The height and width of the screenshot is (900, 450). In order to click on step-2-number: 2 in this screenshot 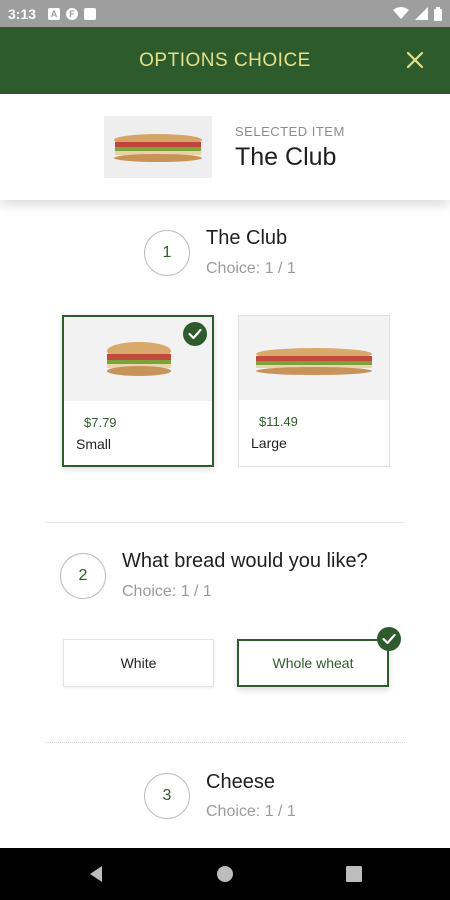, I will do `click(83, 576)`.